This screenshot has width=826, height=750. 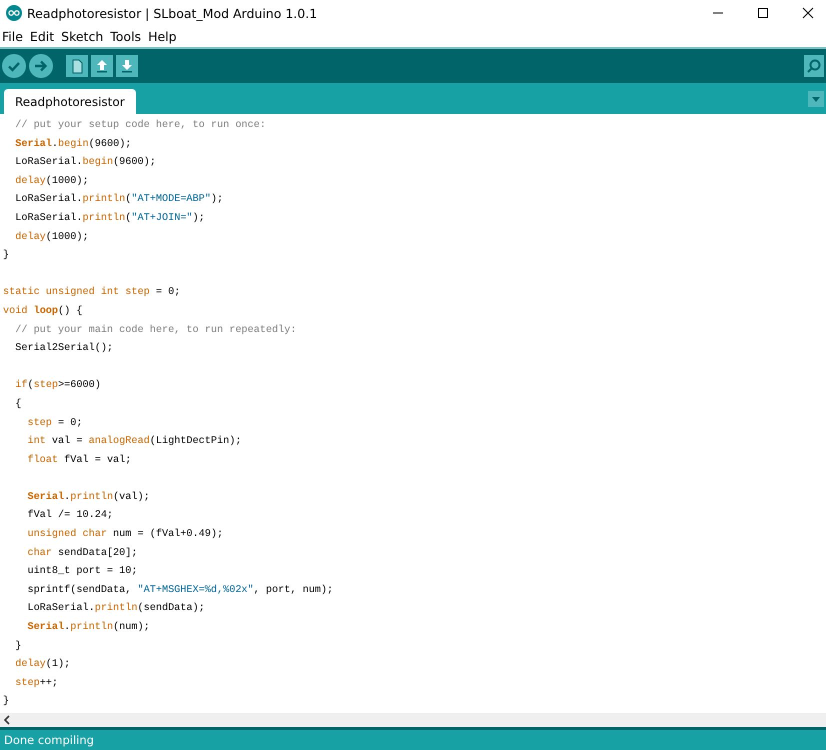 What do you see at coordinates (55, 423) in the screenshot?
I see `code-line: step = 0;` at bounding box center [55, 423].